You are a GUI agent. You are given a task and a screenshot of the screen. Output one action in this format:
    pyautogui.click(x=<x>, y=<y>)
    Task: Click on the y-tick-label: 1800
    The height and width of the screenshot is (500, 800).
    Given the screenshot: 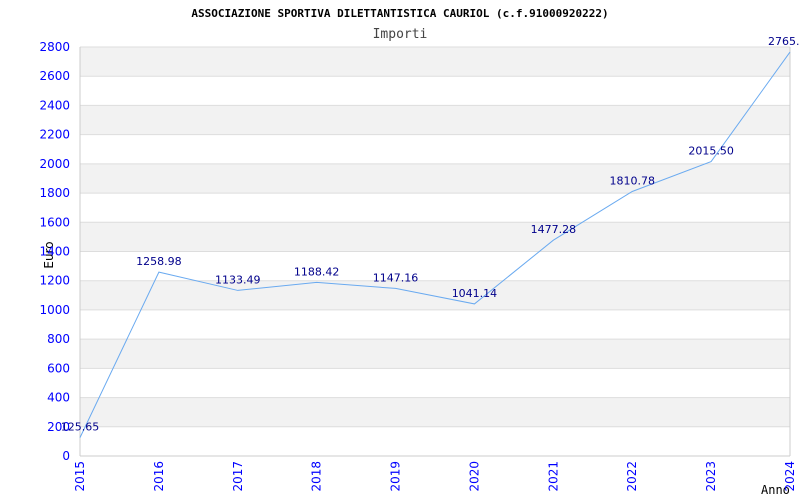 What is the action you would take?
    pyautogui.click(x=54, y=193)
    